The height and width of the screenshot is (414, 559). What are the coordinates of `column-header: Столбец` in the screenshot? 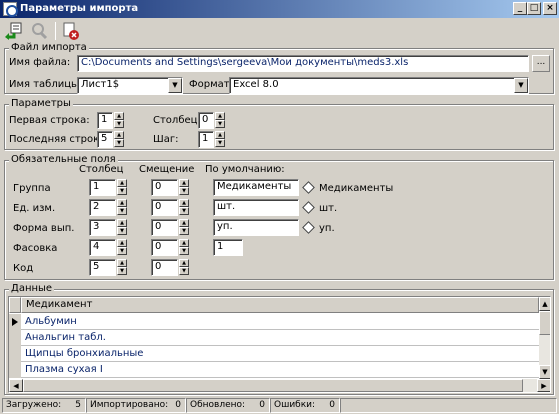 It's located at (101, 169).